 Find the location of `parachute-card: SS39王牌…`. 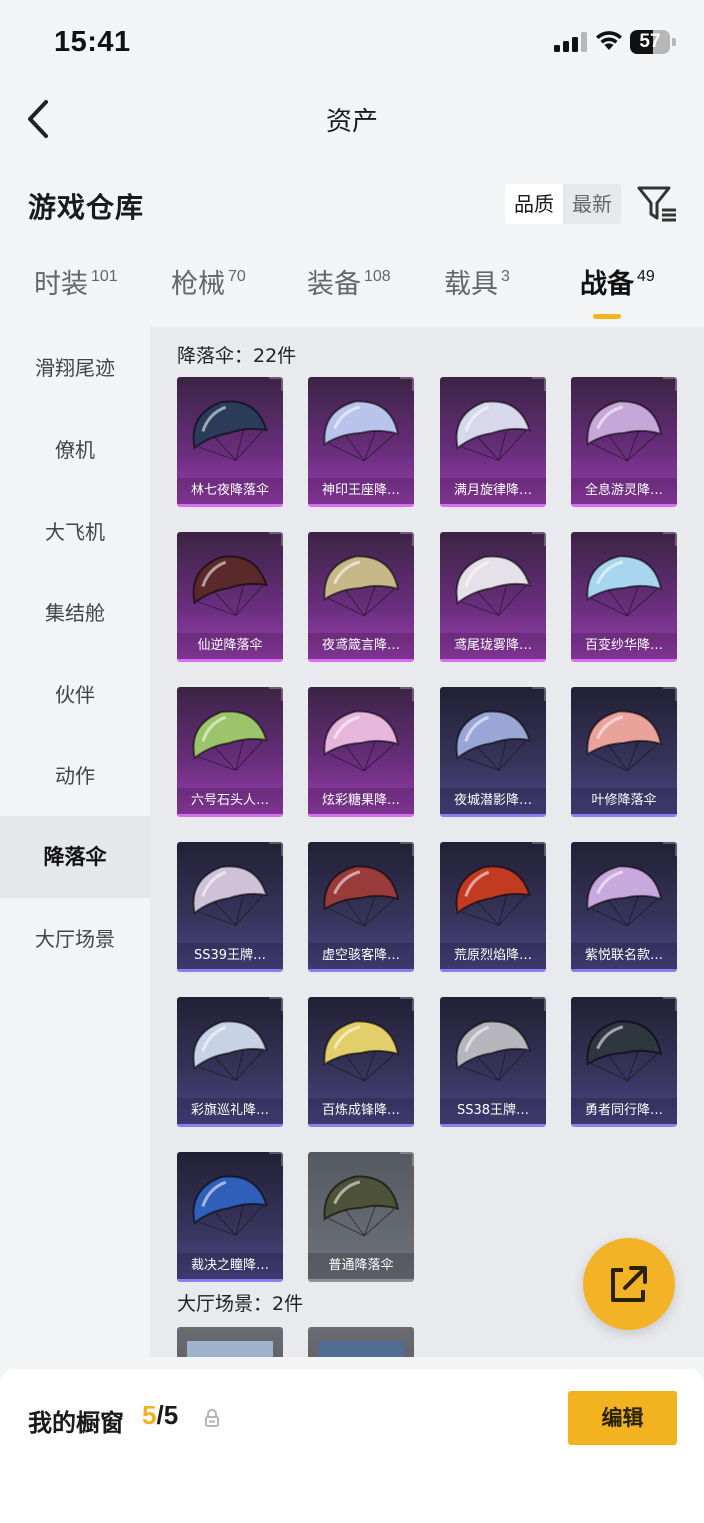

parachute-card: SS39王牌… is located at coordinates (230, 907).